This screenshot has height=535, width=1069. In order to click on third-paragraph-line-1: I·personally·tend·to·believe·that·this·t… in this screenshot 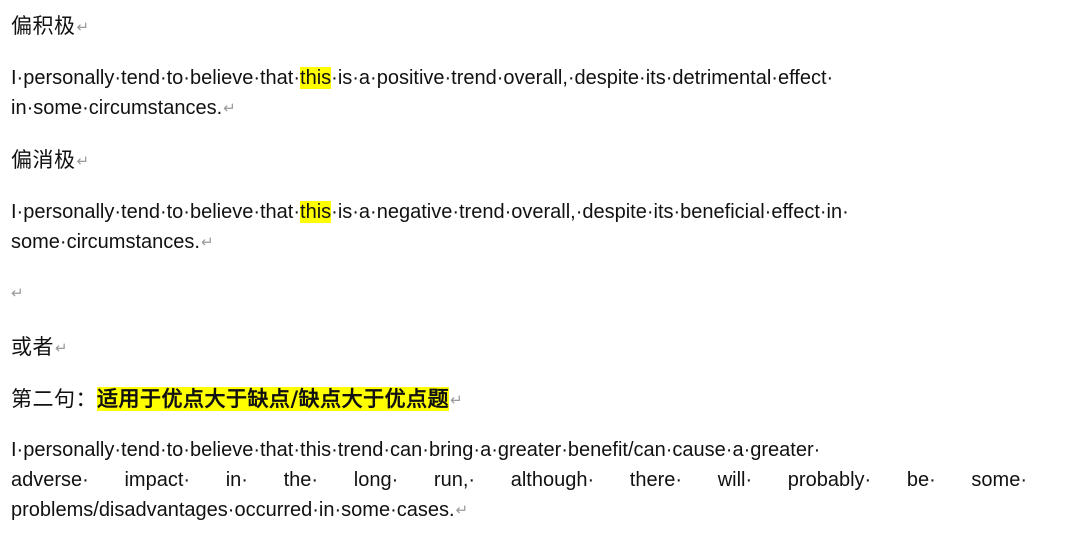, I will do `click(519, 450)`.